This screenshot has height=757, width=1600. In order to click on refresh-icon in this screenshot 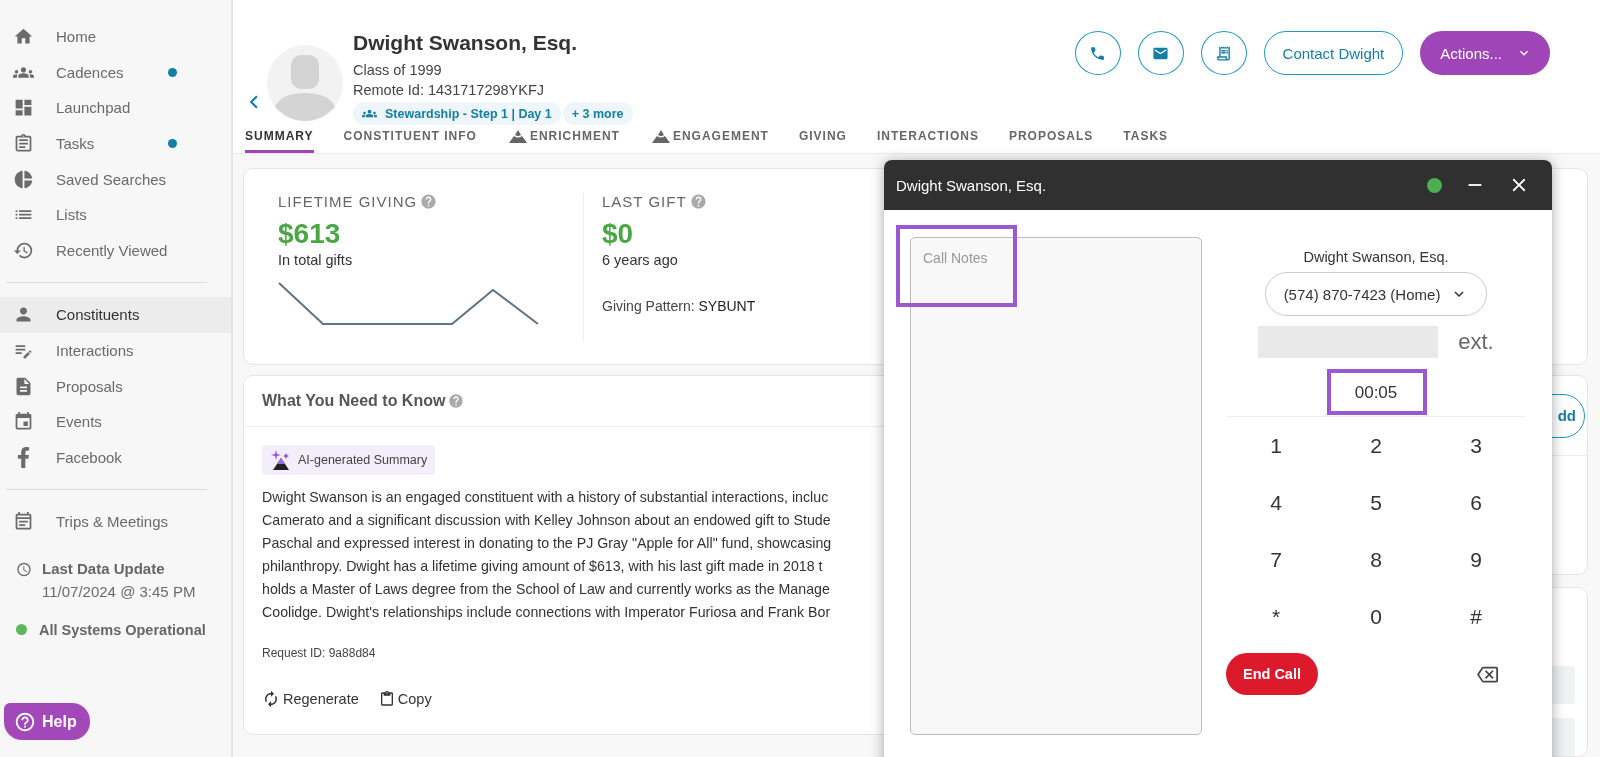, I will do `click(271, 699)`.